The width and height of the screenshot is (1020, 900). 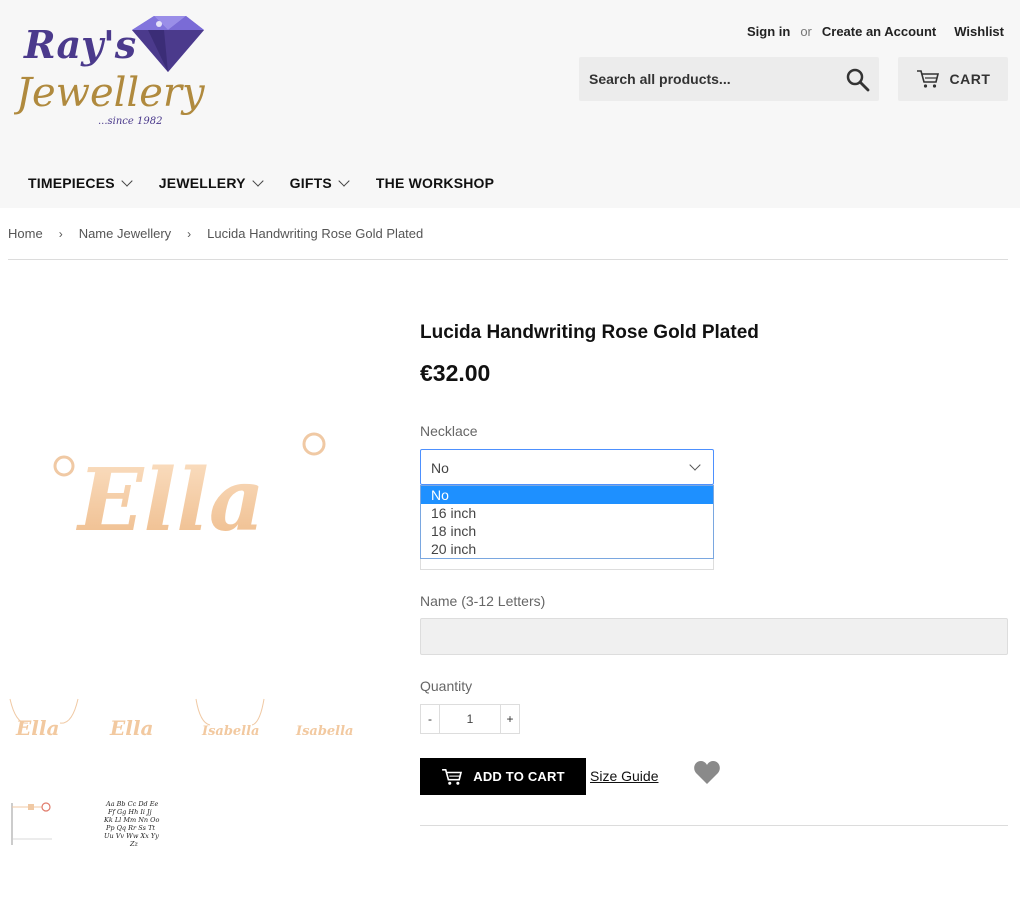 I want to click on search-bar, so click(x=729, y=79).